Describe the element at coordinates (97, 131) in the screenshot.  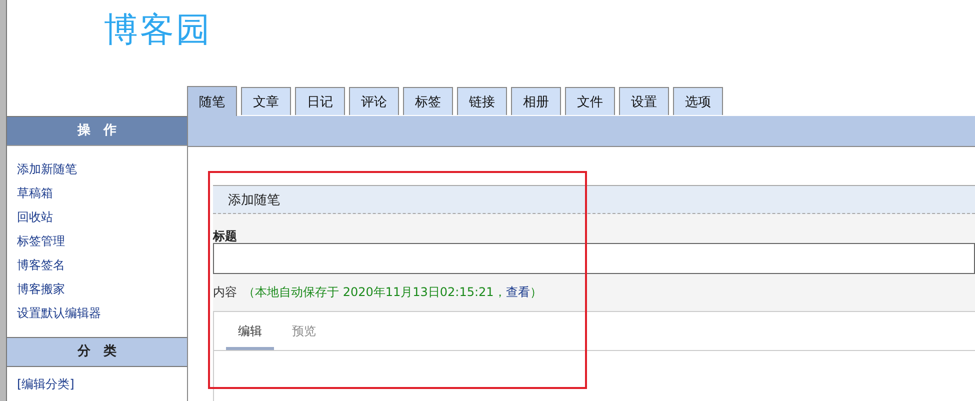
I see `sidebar-header: 操 作` at that location.